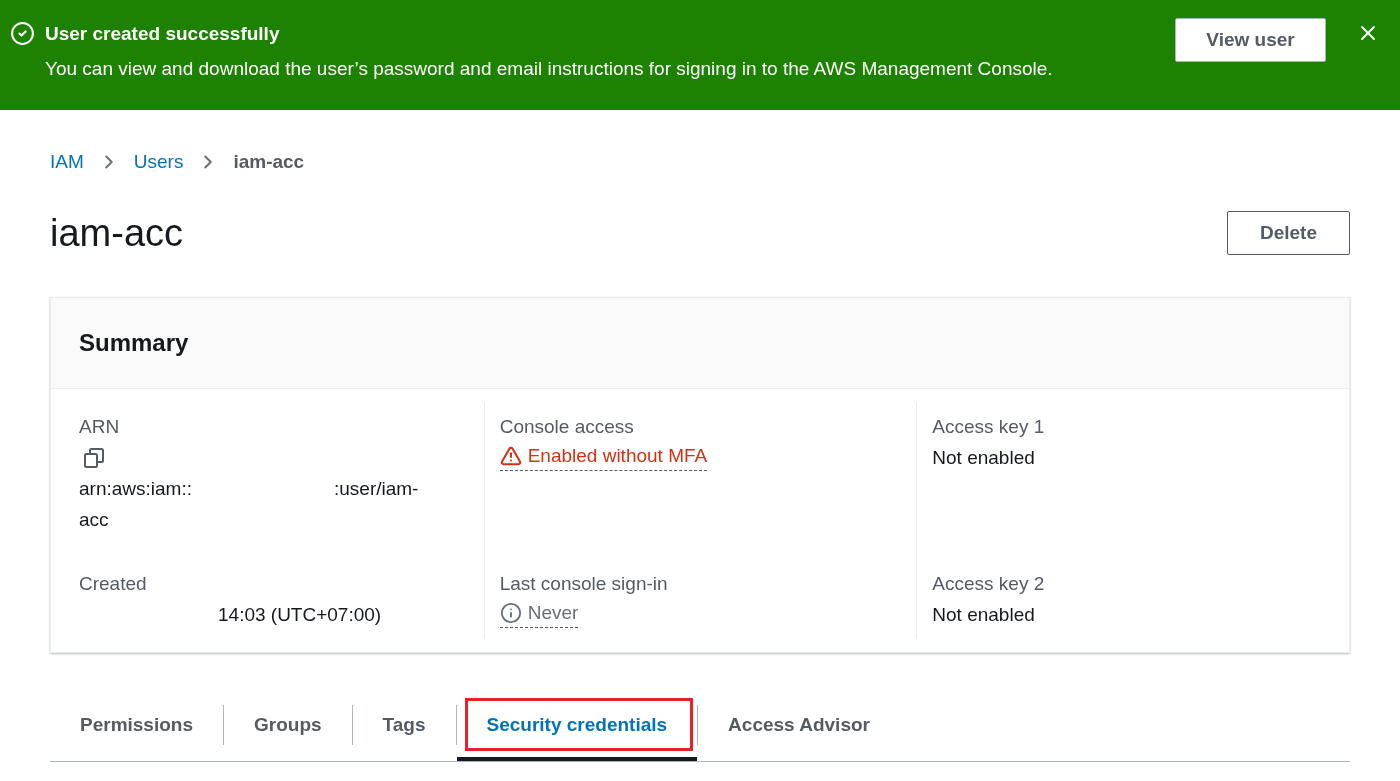 This screenshot has height=781, width=1400. I want to click on view-user-button: View user, so click(1250, 40).